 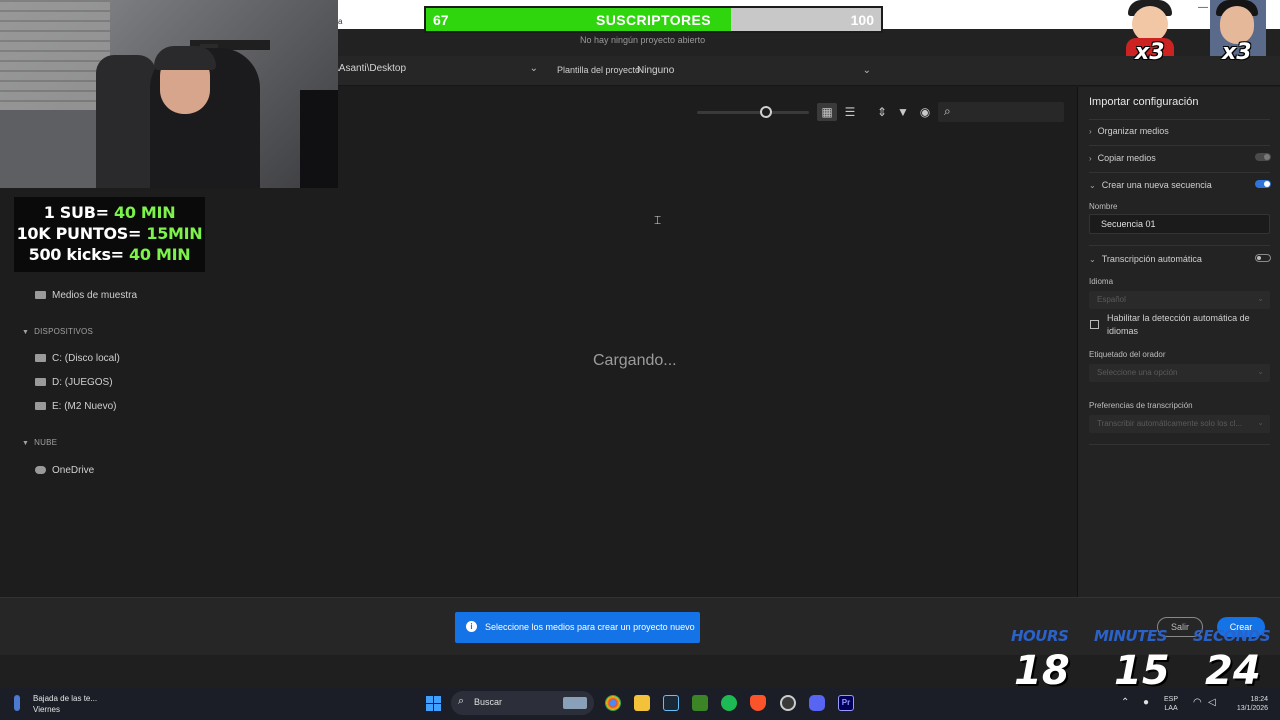 What do you see at coordinates (846, 703) in the screenshot?
I see `premiere-icon: Pr` at bounding box center [846, 703].